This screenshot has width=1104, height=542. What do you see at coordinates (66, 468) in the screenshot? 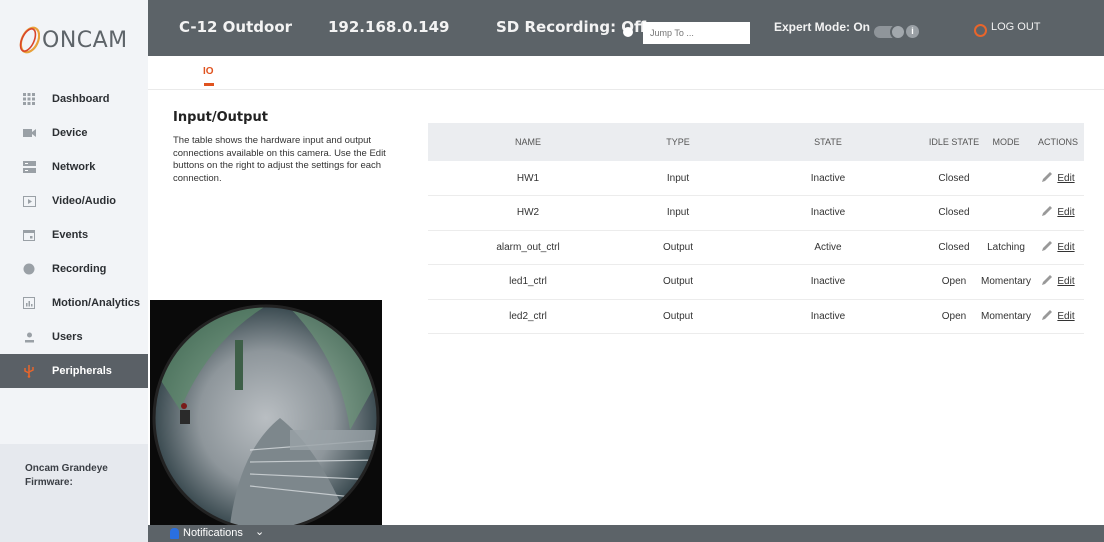
I see `firmware-product: Oncam Grandeye` at bounding box center [66, 468].